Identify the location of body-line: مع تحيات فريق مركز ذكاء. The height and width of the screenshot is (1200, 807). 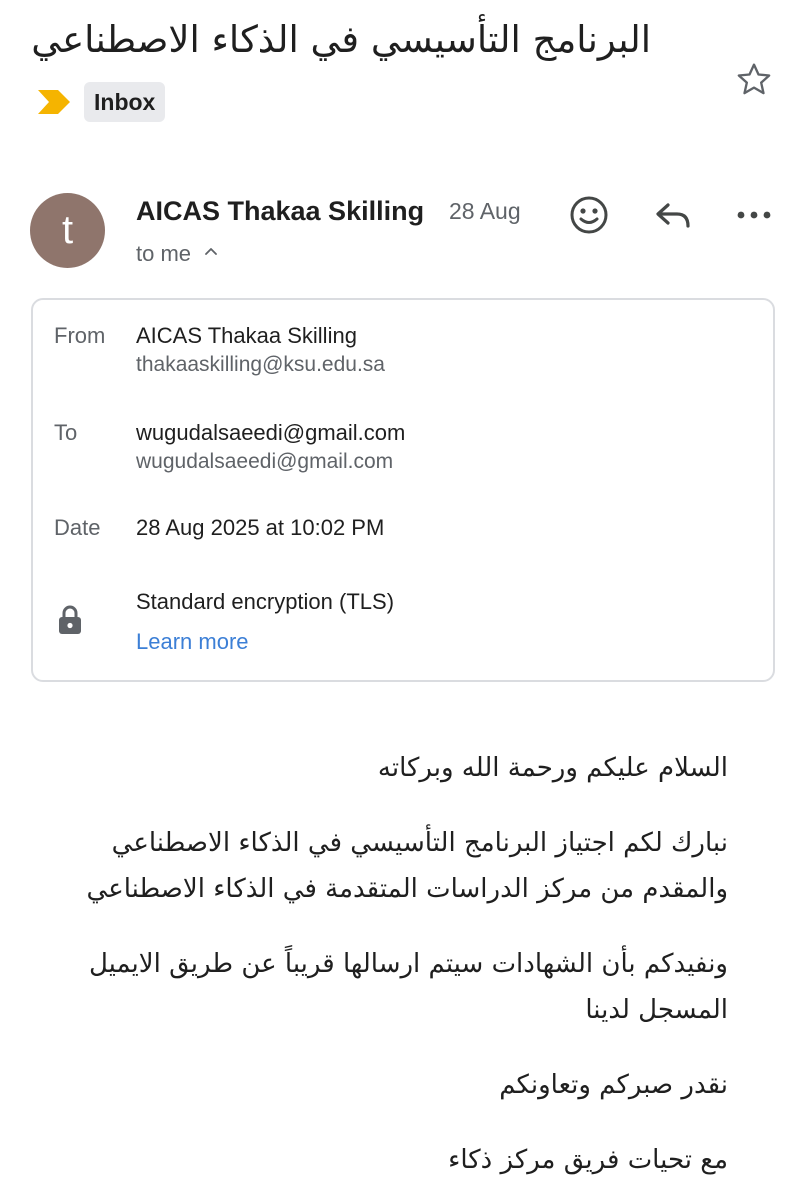
(588, 1160).